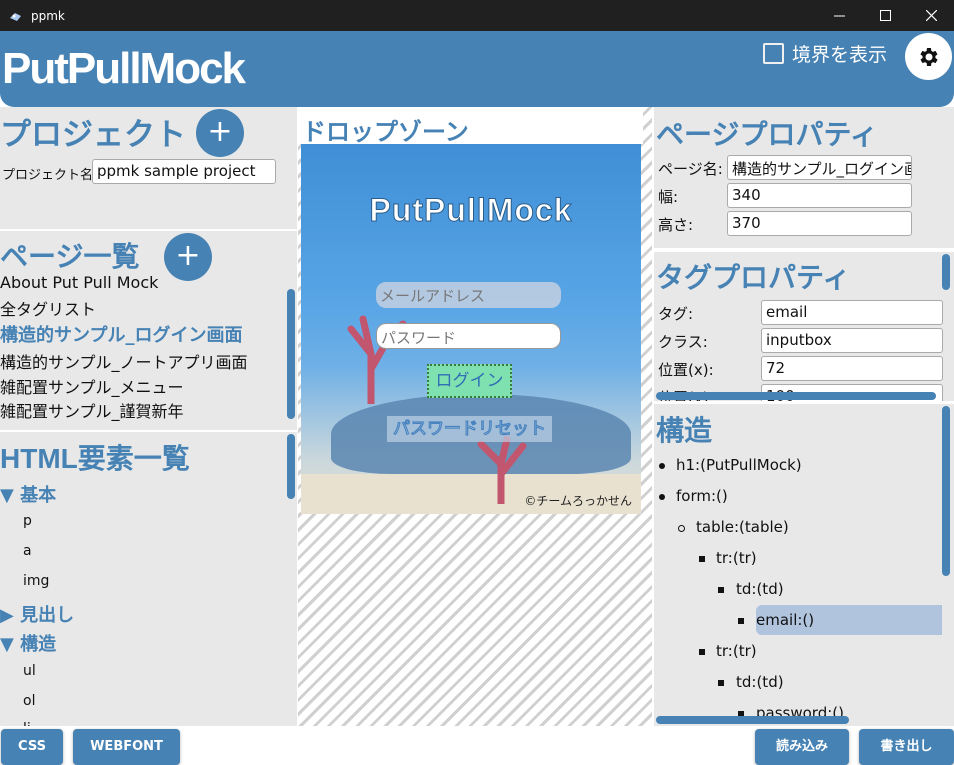  What do you see at coordinates (29, 671) in the screenshot?
I see `element-item: ul` at bounding box center [29, 671].